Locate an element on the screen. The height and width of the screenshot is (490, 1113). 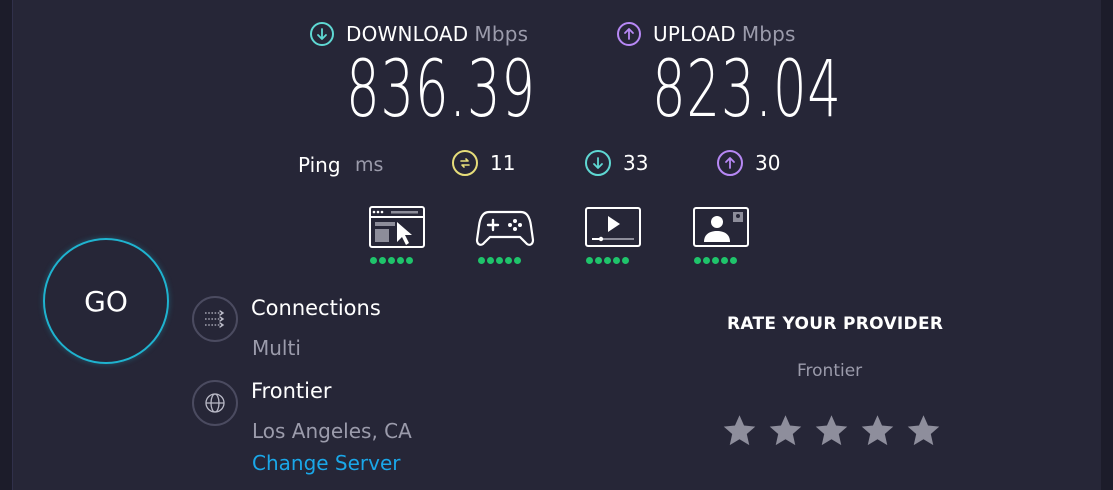
download-header: DOWNLOAD Mbps is located at coordinates (419, 34).